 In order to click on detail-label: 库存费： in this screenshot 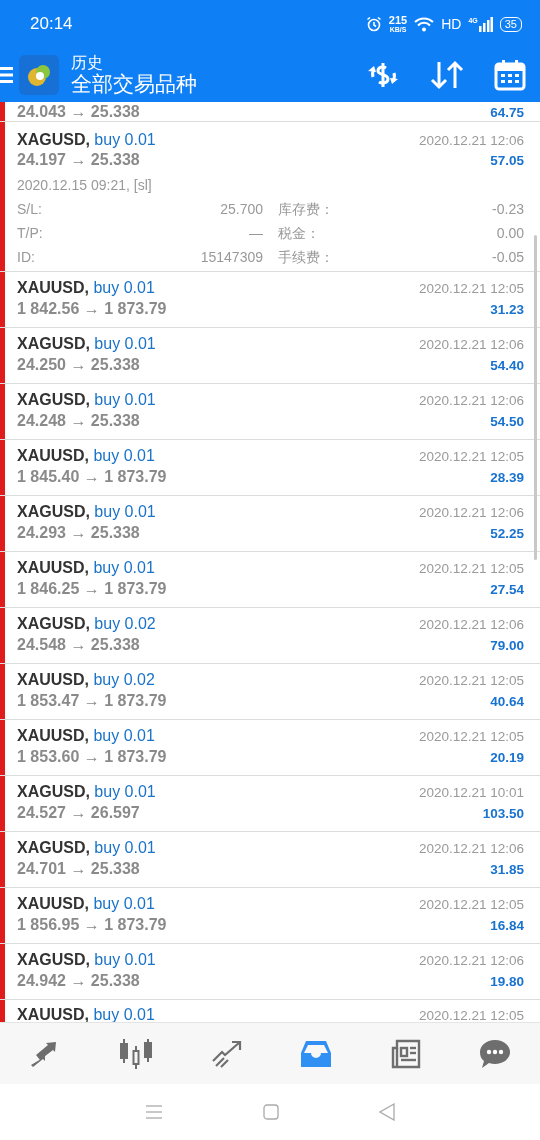, I will do `click(306, 210)`.